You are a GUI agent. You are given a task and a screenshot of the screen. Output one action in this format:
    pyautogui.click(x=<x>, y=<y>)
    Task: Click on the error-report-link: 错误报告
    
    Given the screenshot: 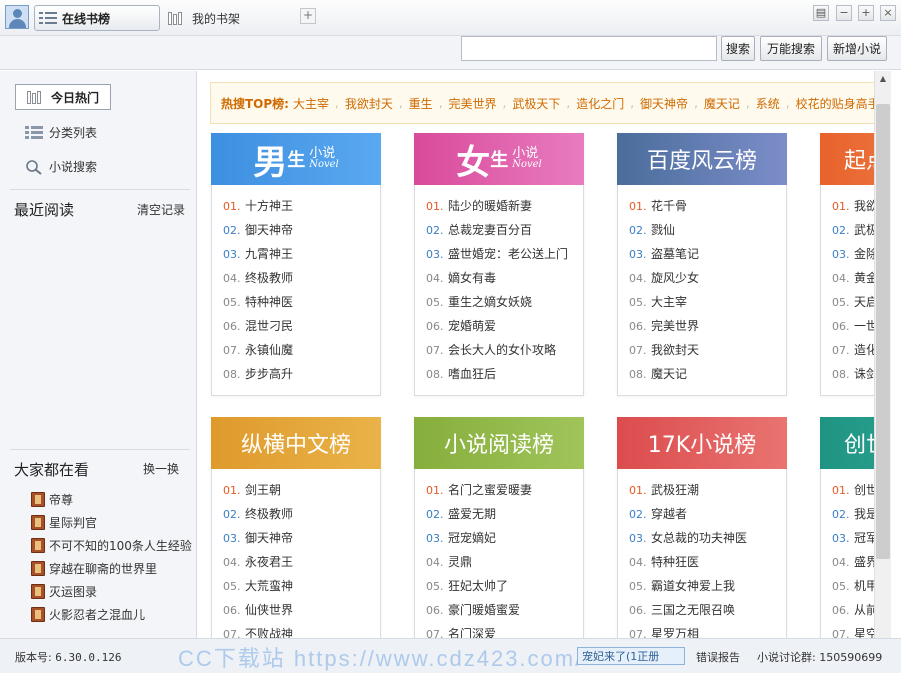 What is the action you would take?
    pyautogui.click(x=718, y=657)
    